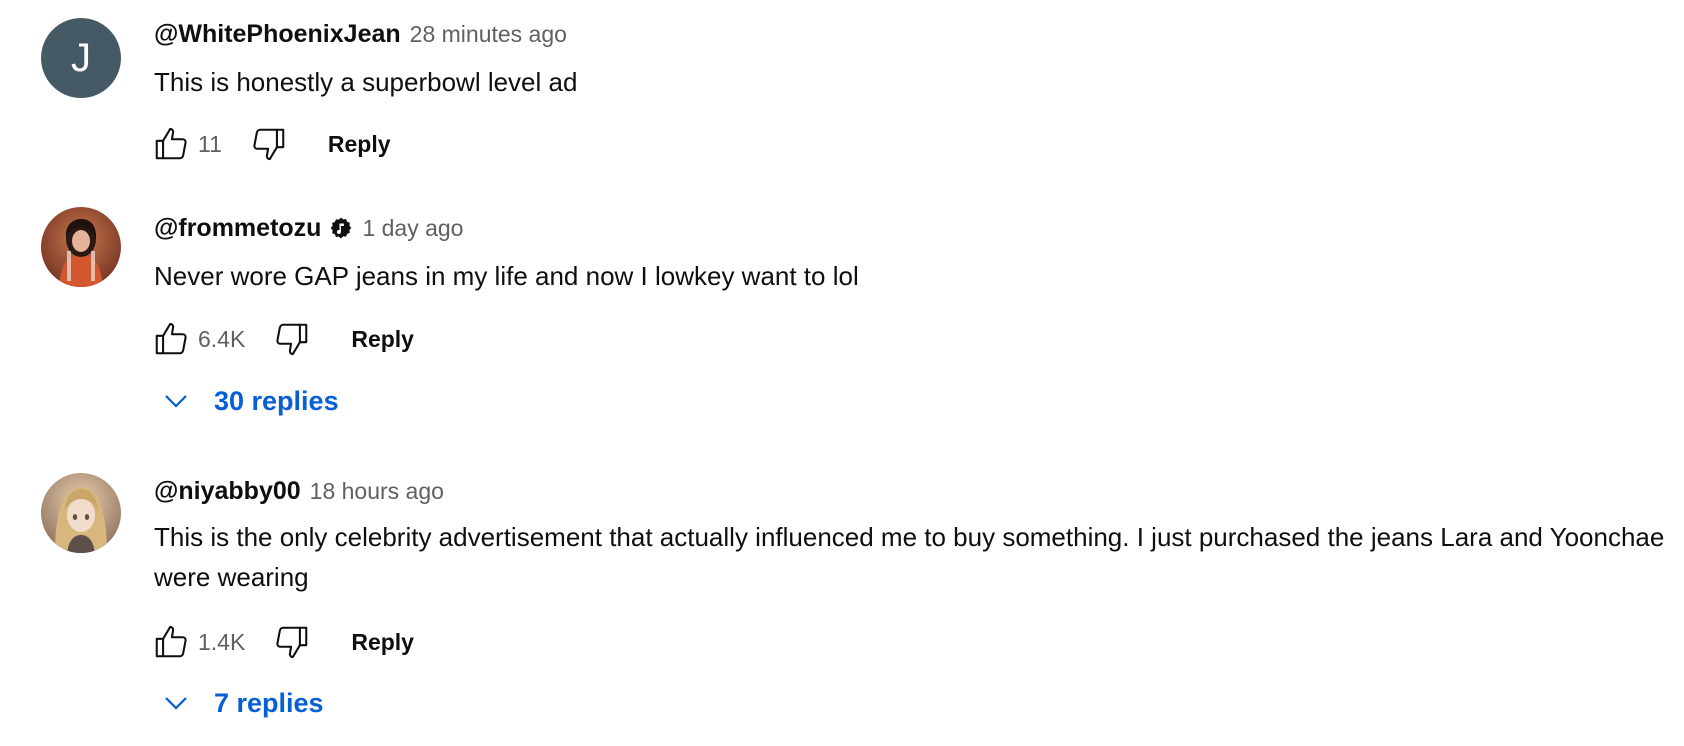 The height and width of the screenshot is (746, 1684). I want to click on comment-timestamp: 1 day ago, so click(412, 228).